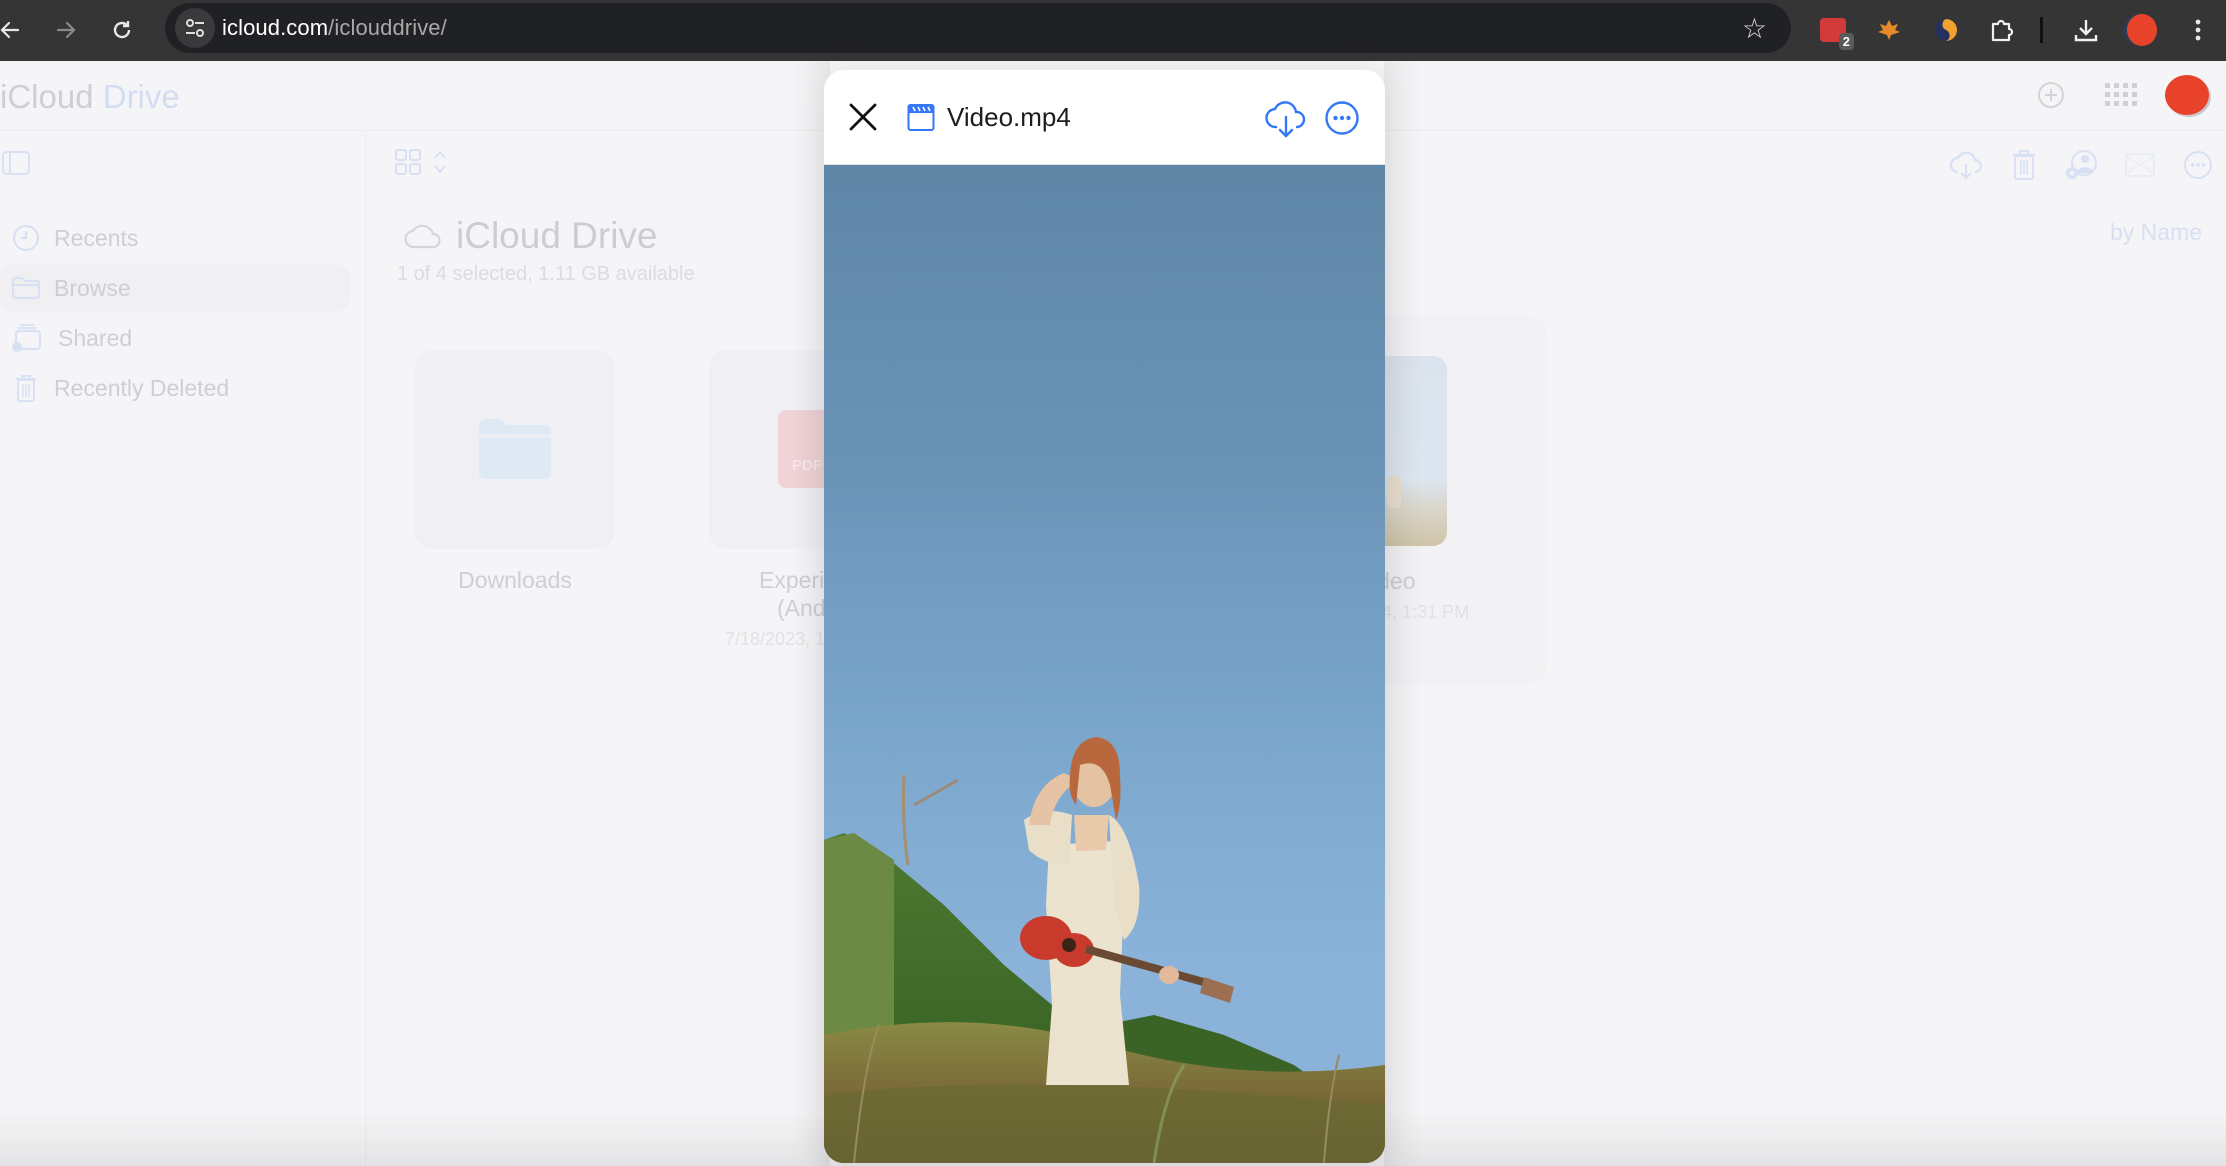 This screenshot has height=1166, width=2226. Describe the element at coordinates (95, 337) in the screenshot. I see `sidebar-item-label: Shared` at that location.